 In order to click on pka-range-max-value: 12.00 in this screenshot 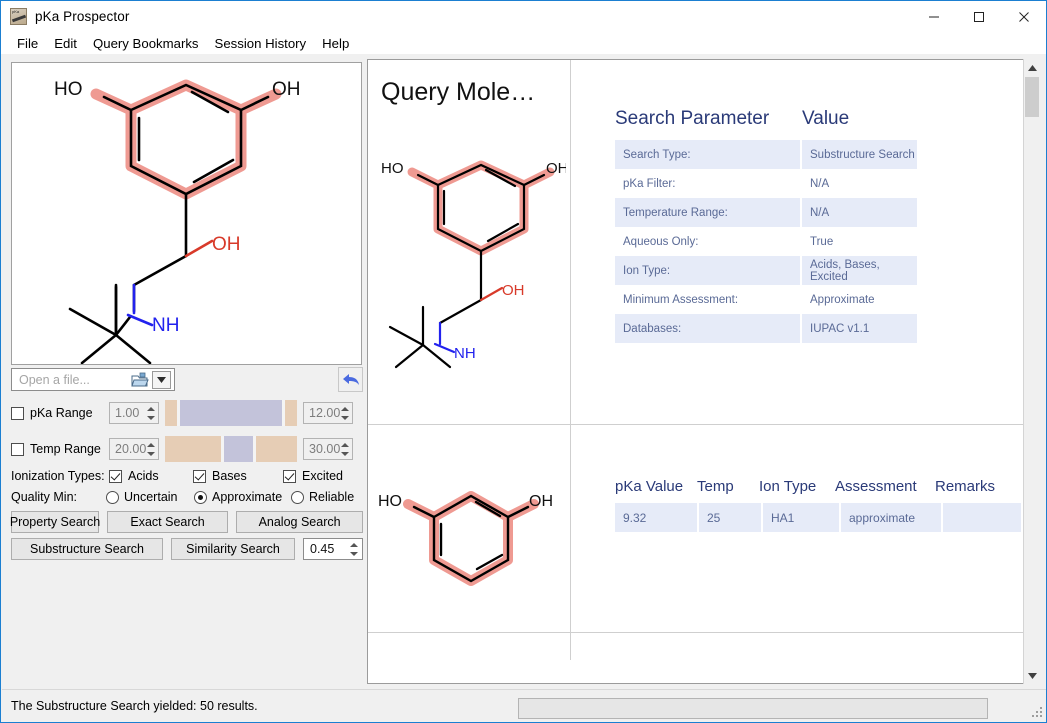, I will do `click(325, 413)`.